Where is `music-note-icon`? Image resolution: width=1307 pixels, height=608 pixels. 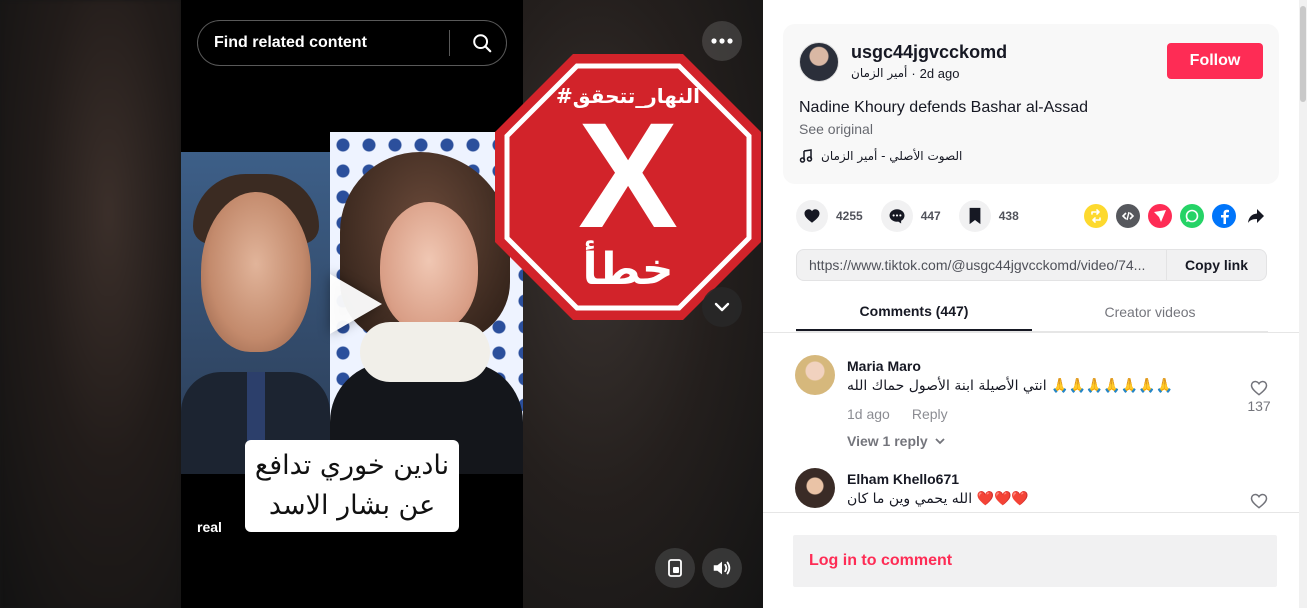
music-note-icon is located at coordinates (806, 156).